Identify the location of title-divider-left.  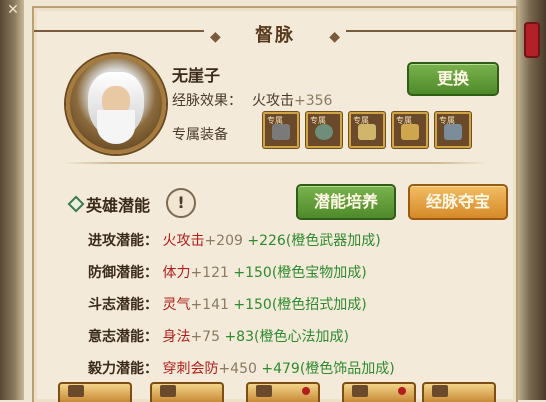
(119, 31).